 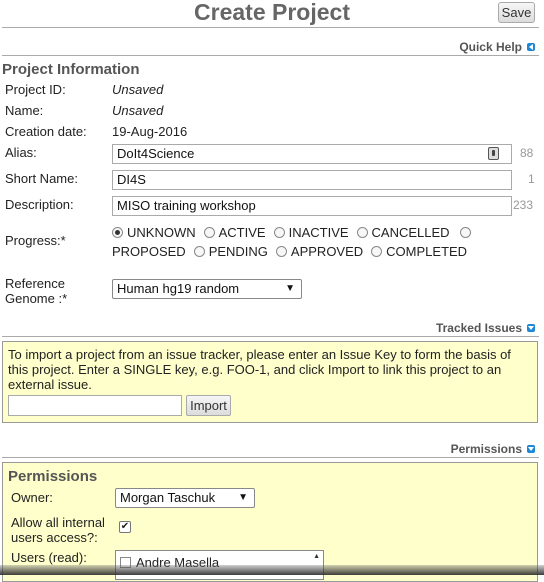 I want to click on progress-option-label: COMPLETED, so click(x=427, y=251).